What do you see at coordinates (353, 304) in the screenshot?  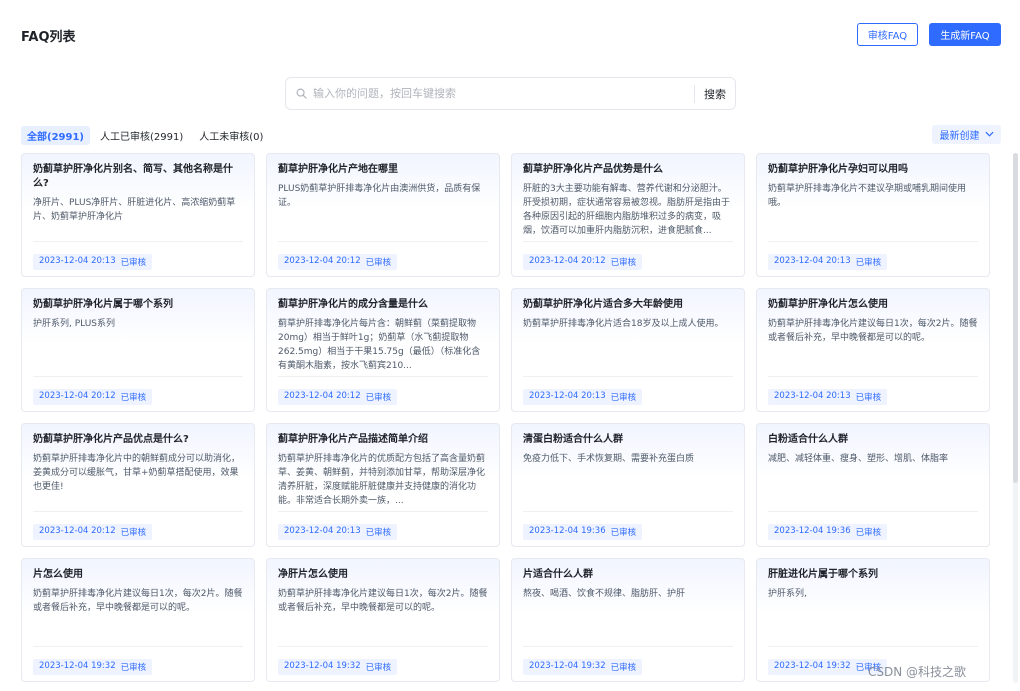 I see `faq-question: 蓟草护肝净化片的成分含量是什么` at bounding box center [353, 304].